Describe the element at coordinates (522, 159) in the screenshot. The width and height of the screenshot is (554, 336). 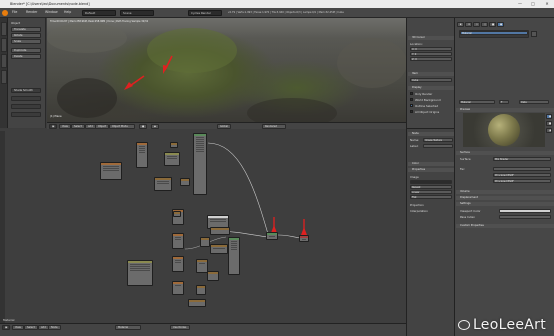
I see `surface-shader-select: Mix Shader` at that location.